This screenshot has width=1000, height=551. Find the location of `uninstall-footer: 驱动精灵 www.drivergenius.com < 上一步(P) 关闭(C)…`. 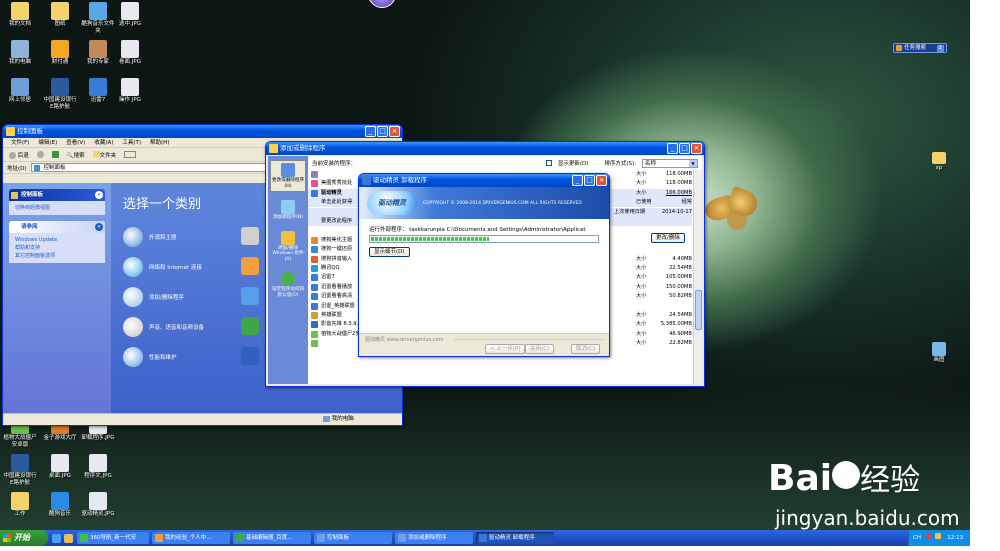

uninstall-footer: 驱动精灵 www.drivergenius.com < 上一步(P) 关闭(C)… is located at coordinates (484, 345).